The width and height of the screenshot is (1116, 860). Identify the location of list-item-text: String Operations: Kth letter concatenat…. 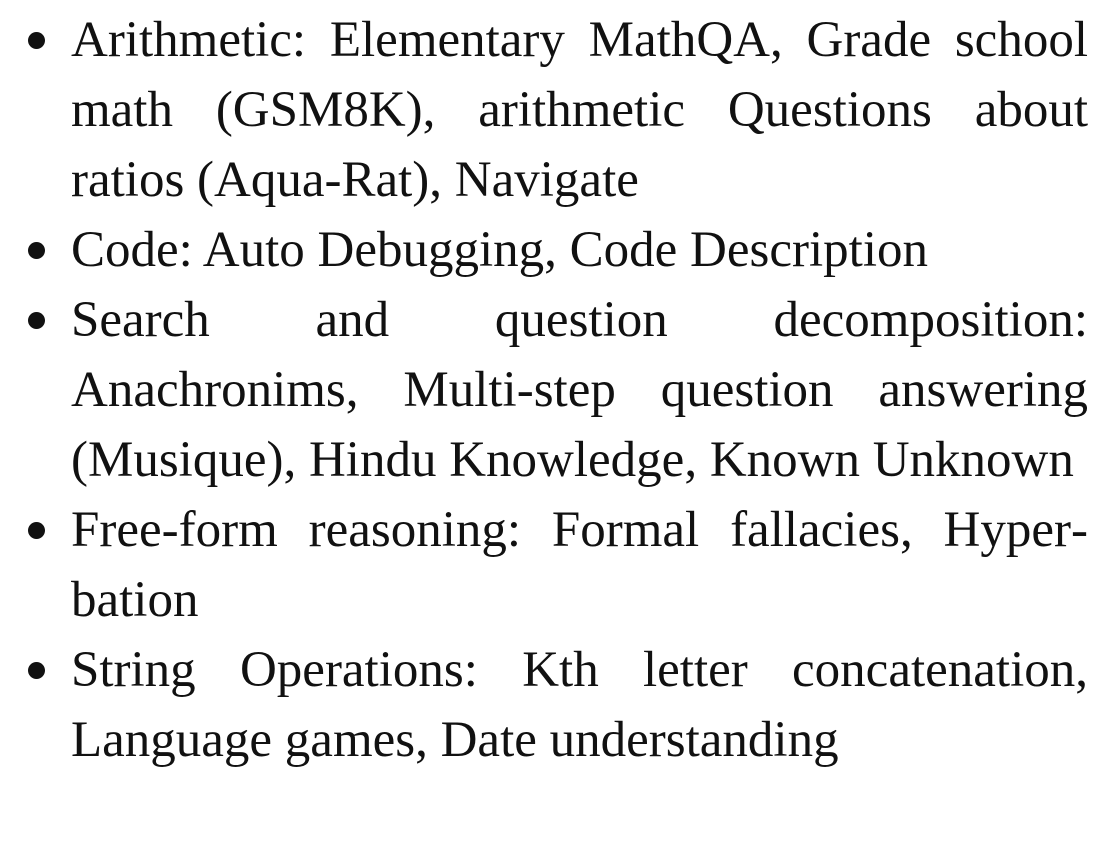
(579, 705).